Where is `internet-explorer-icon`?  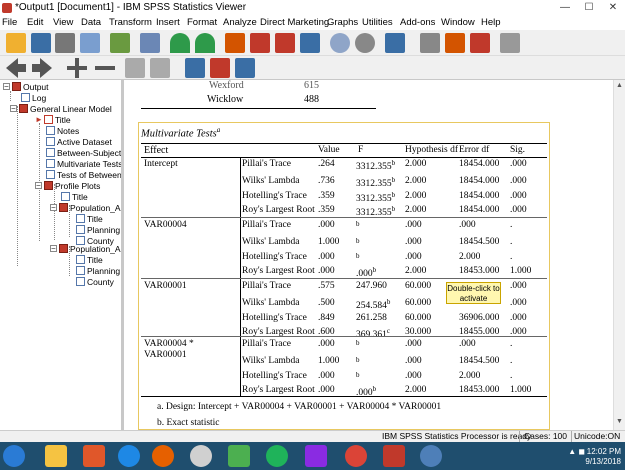 internet-explorer-icon is located at coordinates (129, 456).